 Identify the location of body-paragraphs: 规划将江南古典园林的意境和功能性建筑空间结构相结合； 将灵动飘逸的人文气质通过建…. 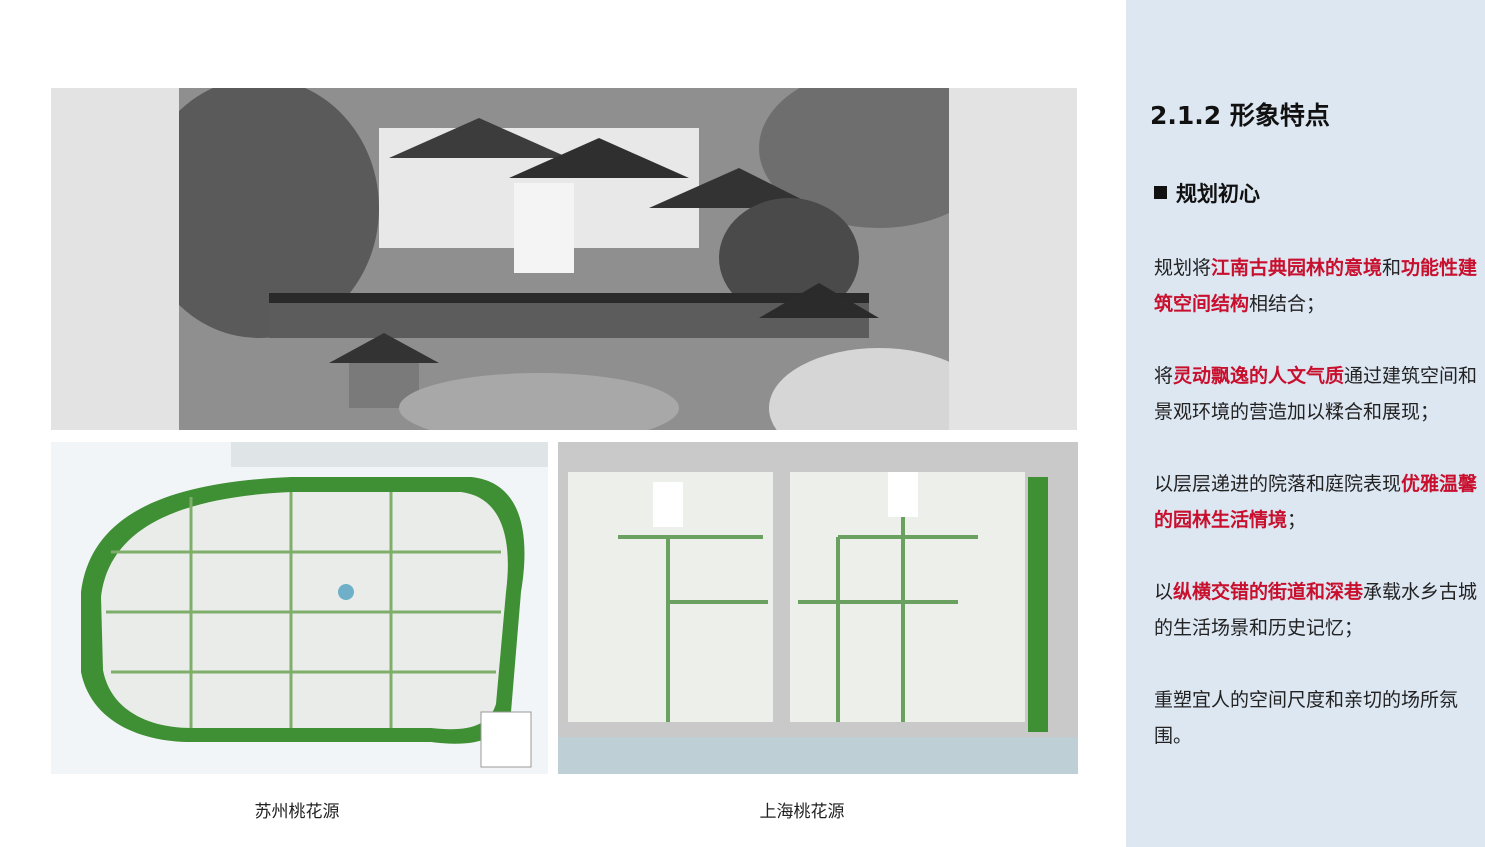
(1316, 520).